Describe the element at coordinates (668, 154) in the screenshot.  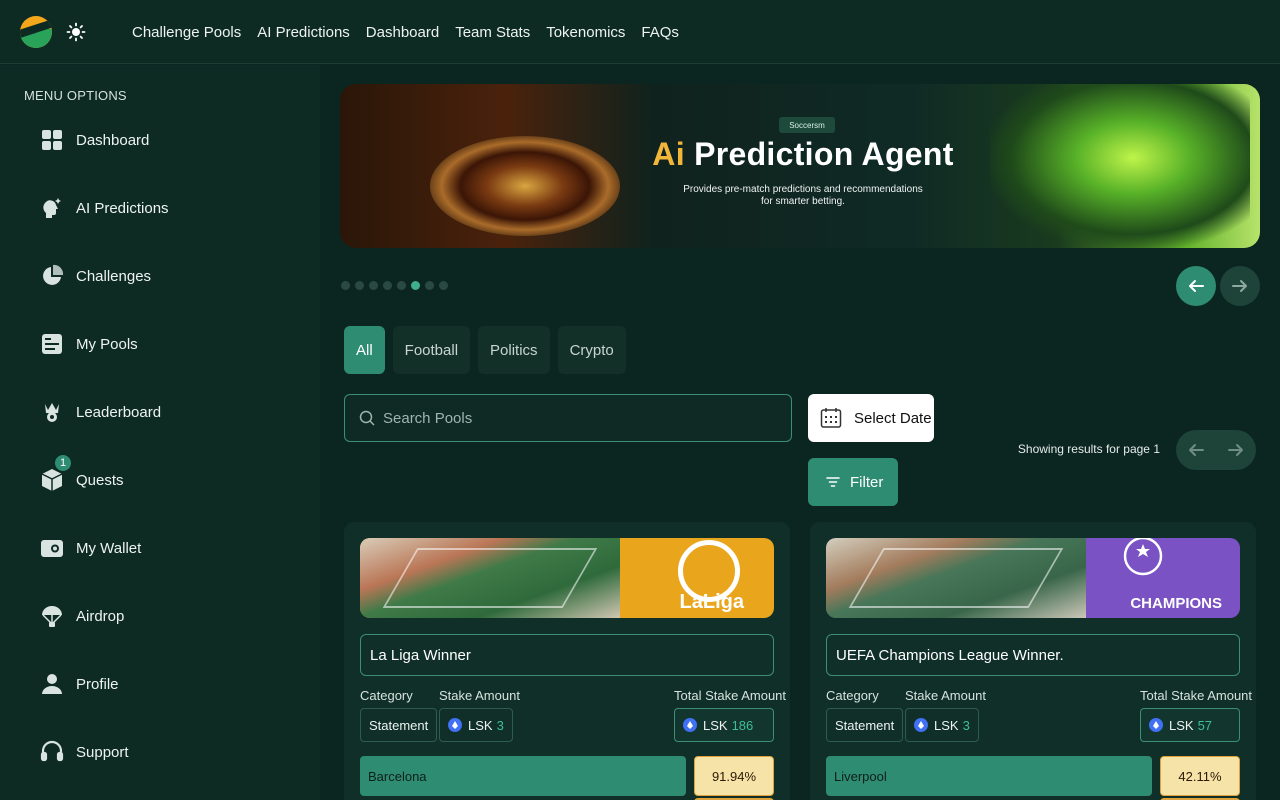
I see `banner-title-accent: Ai` at that location.